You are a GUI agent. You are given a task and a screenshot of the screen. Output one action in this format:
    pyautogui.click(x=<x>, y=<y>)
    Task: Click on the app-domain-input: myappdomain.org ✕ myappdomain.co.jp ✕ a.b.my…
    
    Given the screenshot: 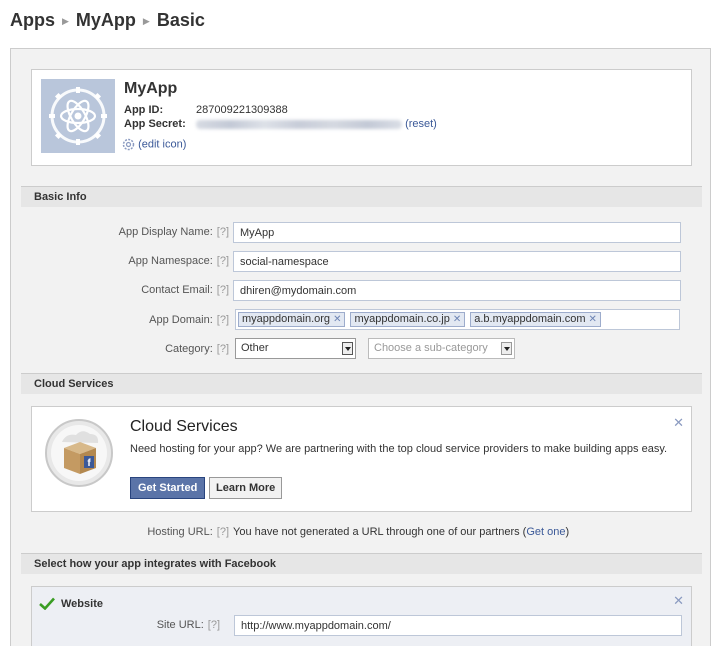 What is the action you would take?
    pyautogui.click(x=457, y=319)
    